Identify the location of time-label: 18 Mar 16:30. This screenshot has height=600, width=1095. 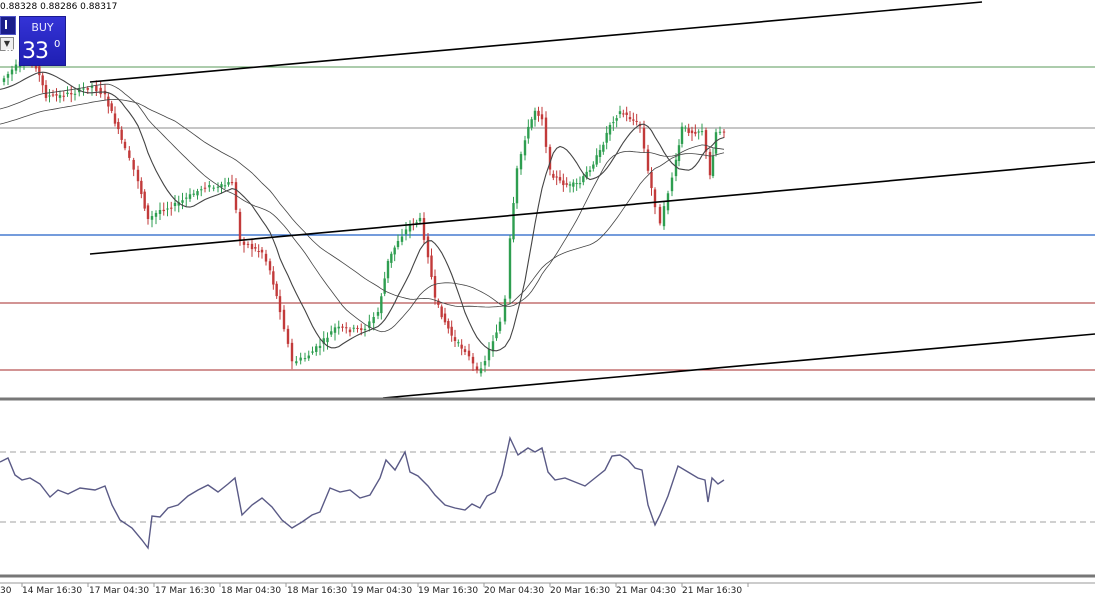
(317, 591).